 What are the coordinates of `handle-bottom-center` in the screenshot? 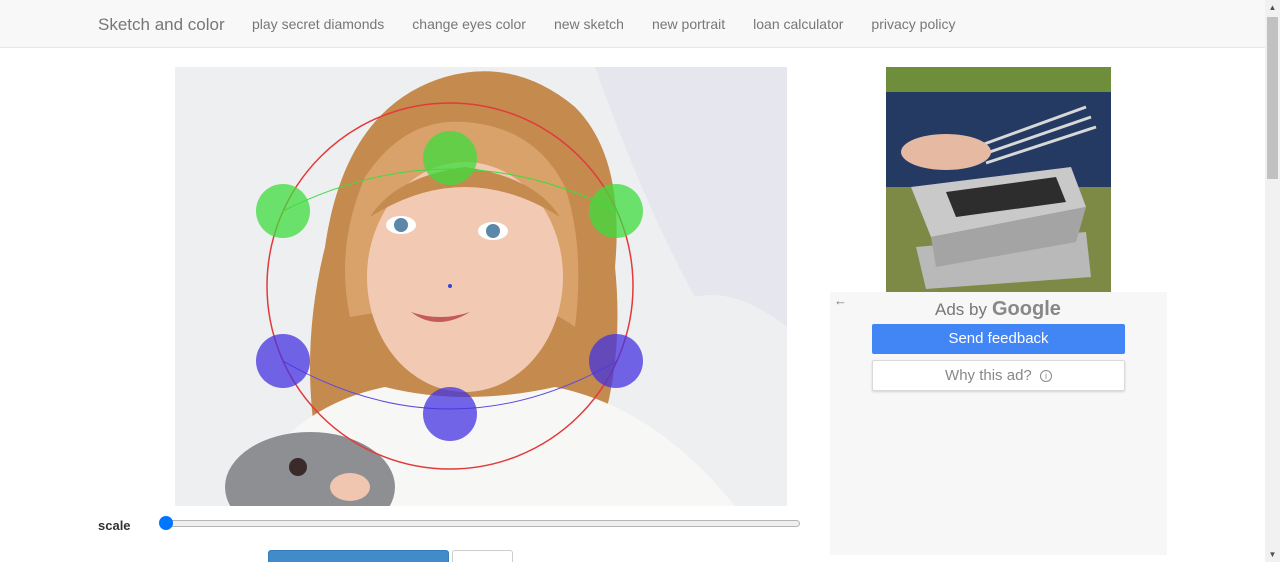 It's located at (450, 414).